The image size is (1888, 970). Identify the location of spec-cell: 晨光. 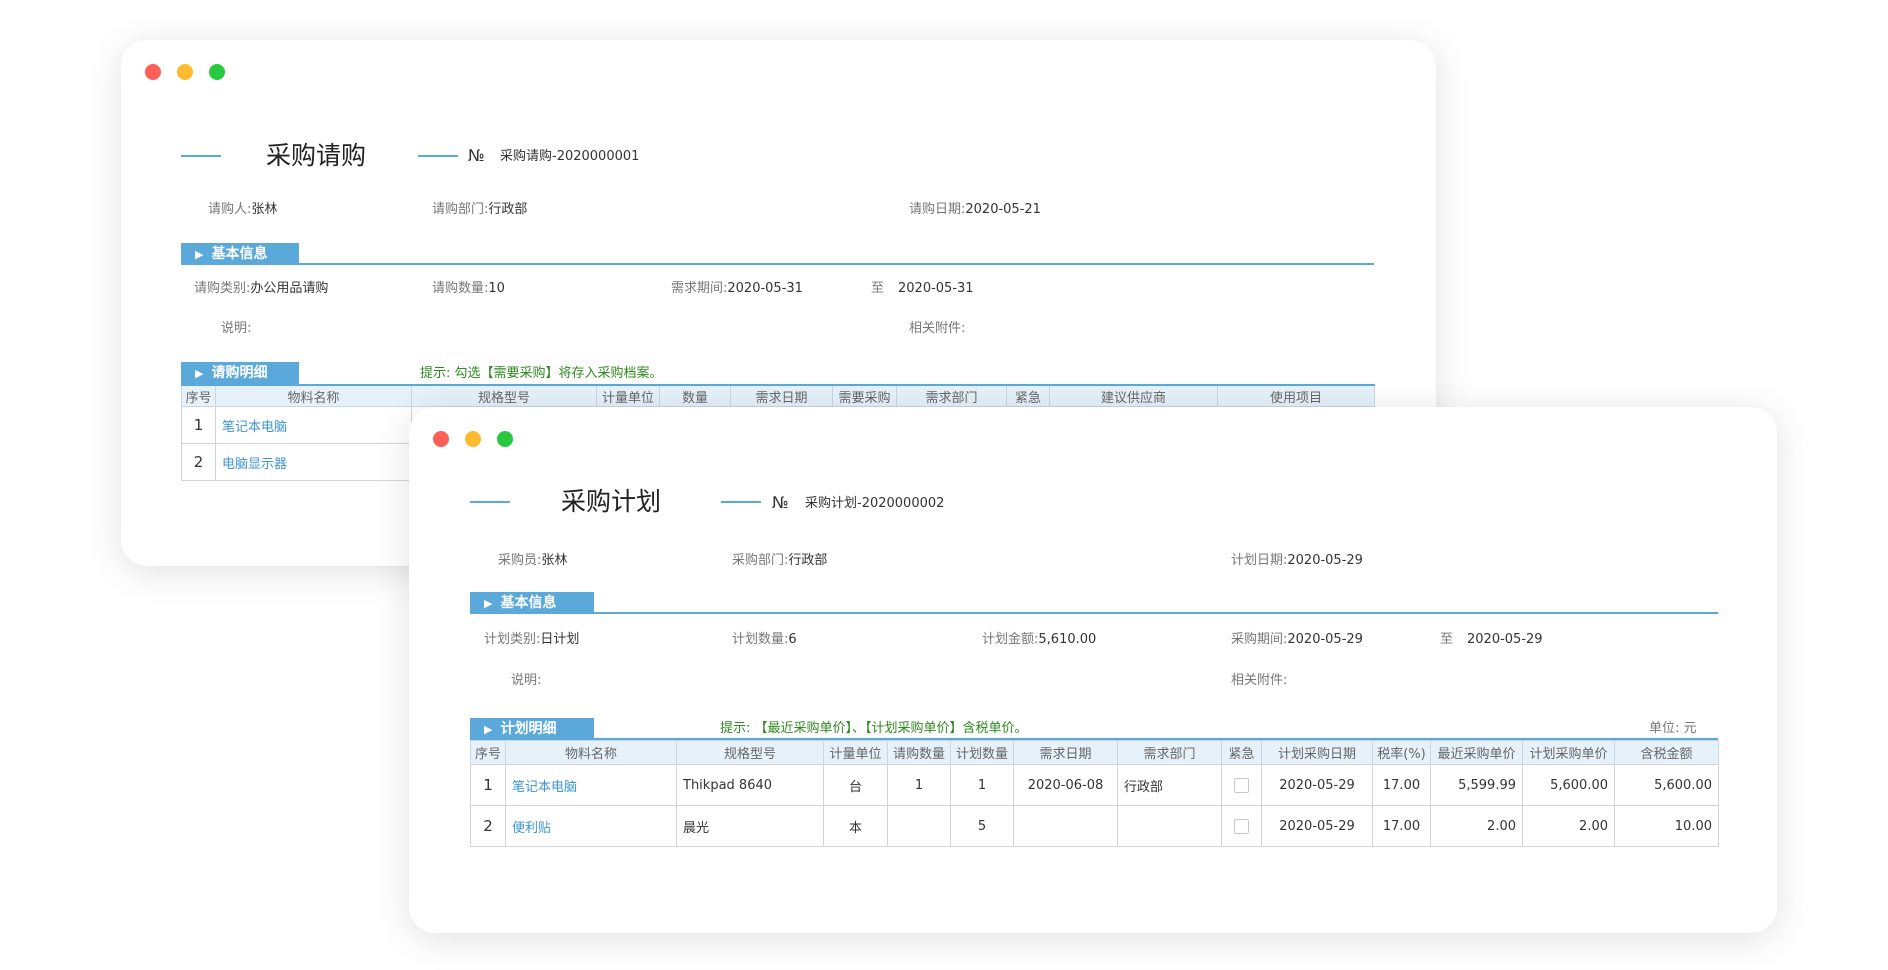
(750, 826).